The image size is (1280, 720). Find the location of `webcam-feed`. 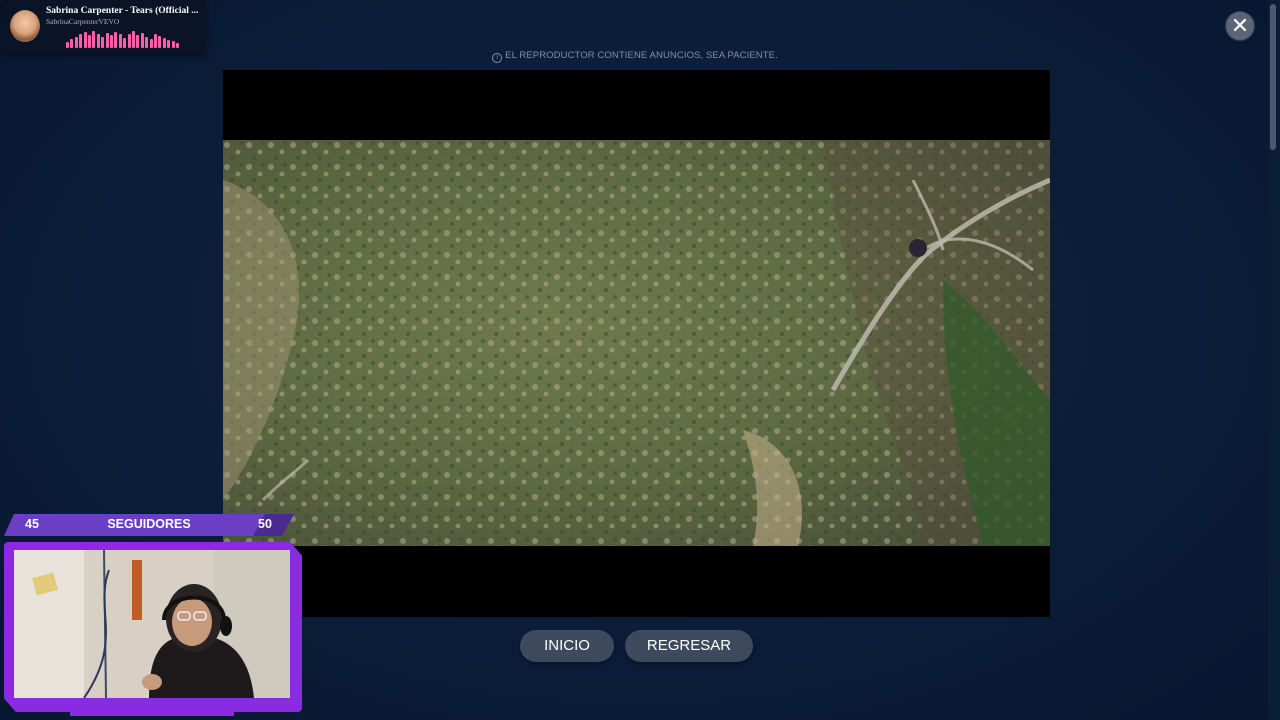

webcam-feed is located at coordinates (152, 624).